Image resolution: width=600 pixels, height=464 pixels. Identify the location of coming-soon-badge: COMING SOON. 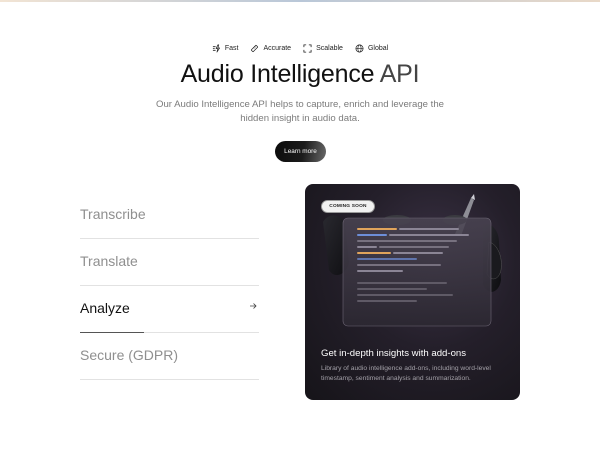
(348, 206).